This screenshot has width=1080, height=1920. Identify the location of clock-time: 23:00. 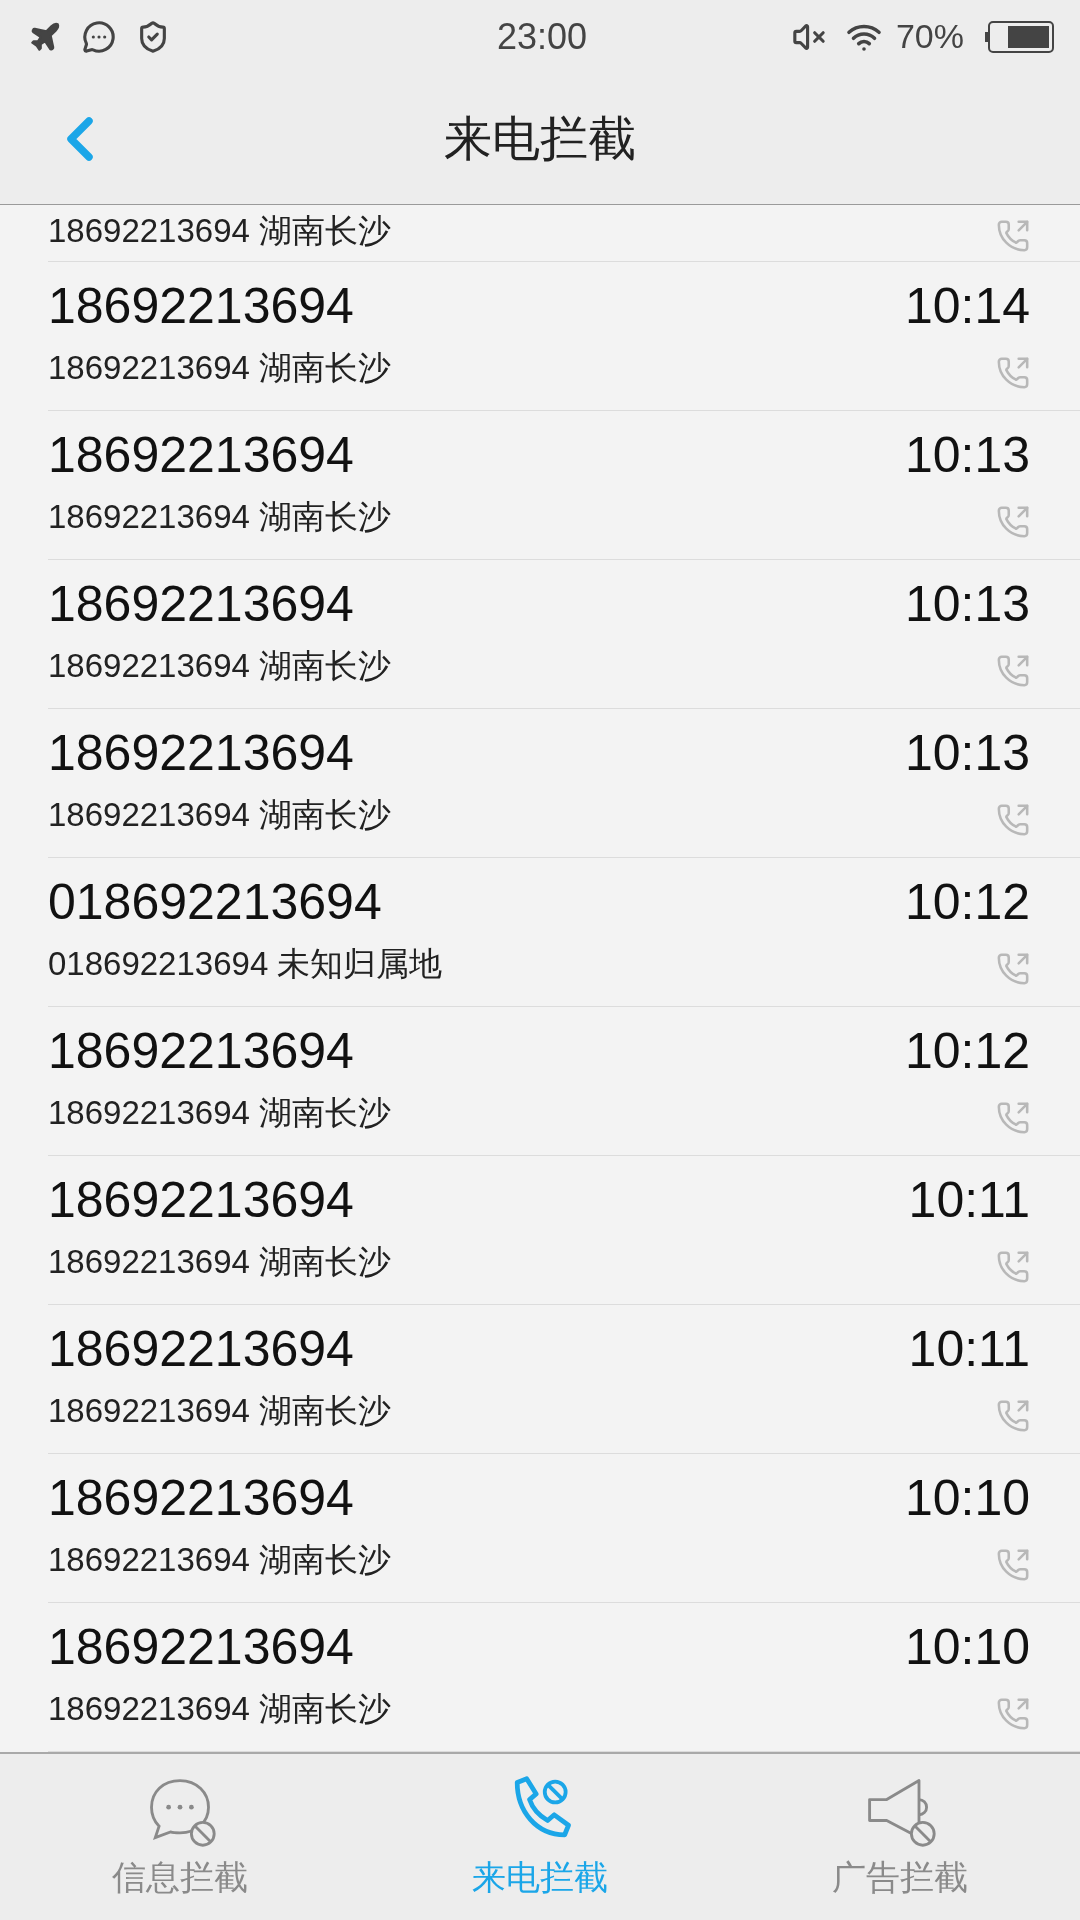
(542, 36).